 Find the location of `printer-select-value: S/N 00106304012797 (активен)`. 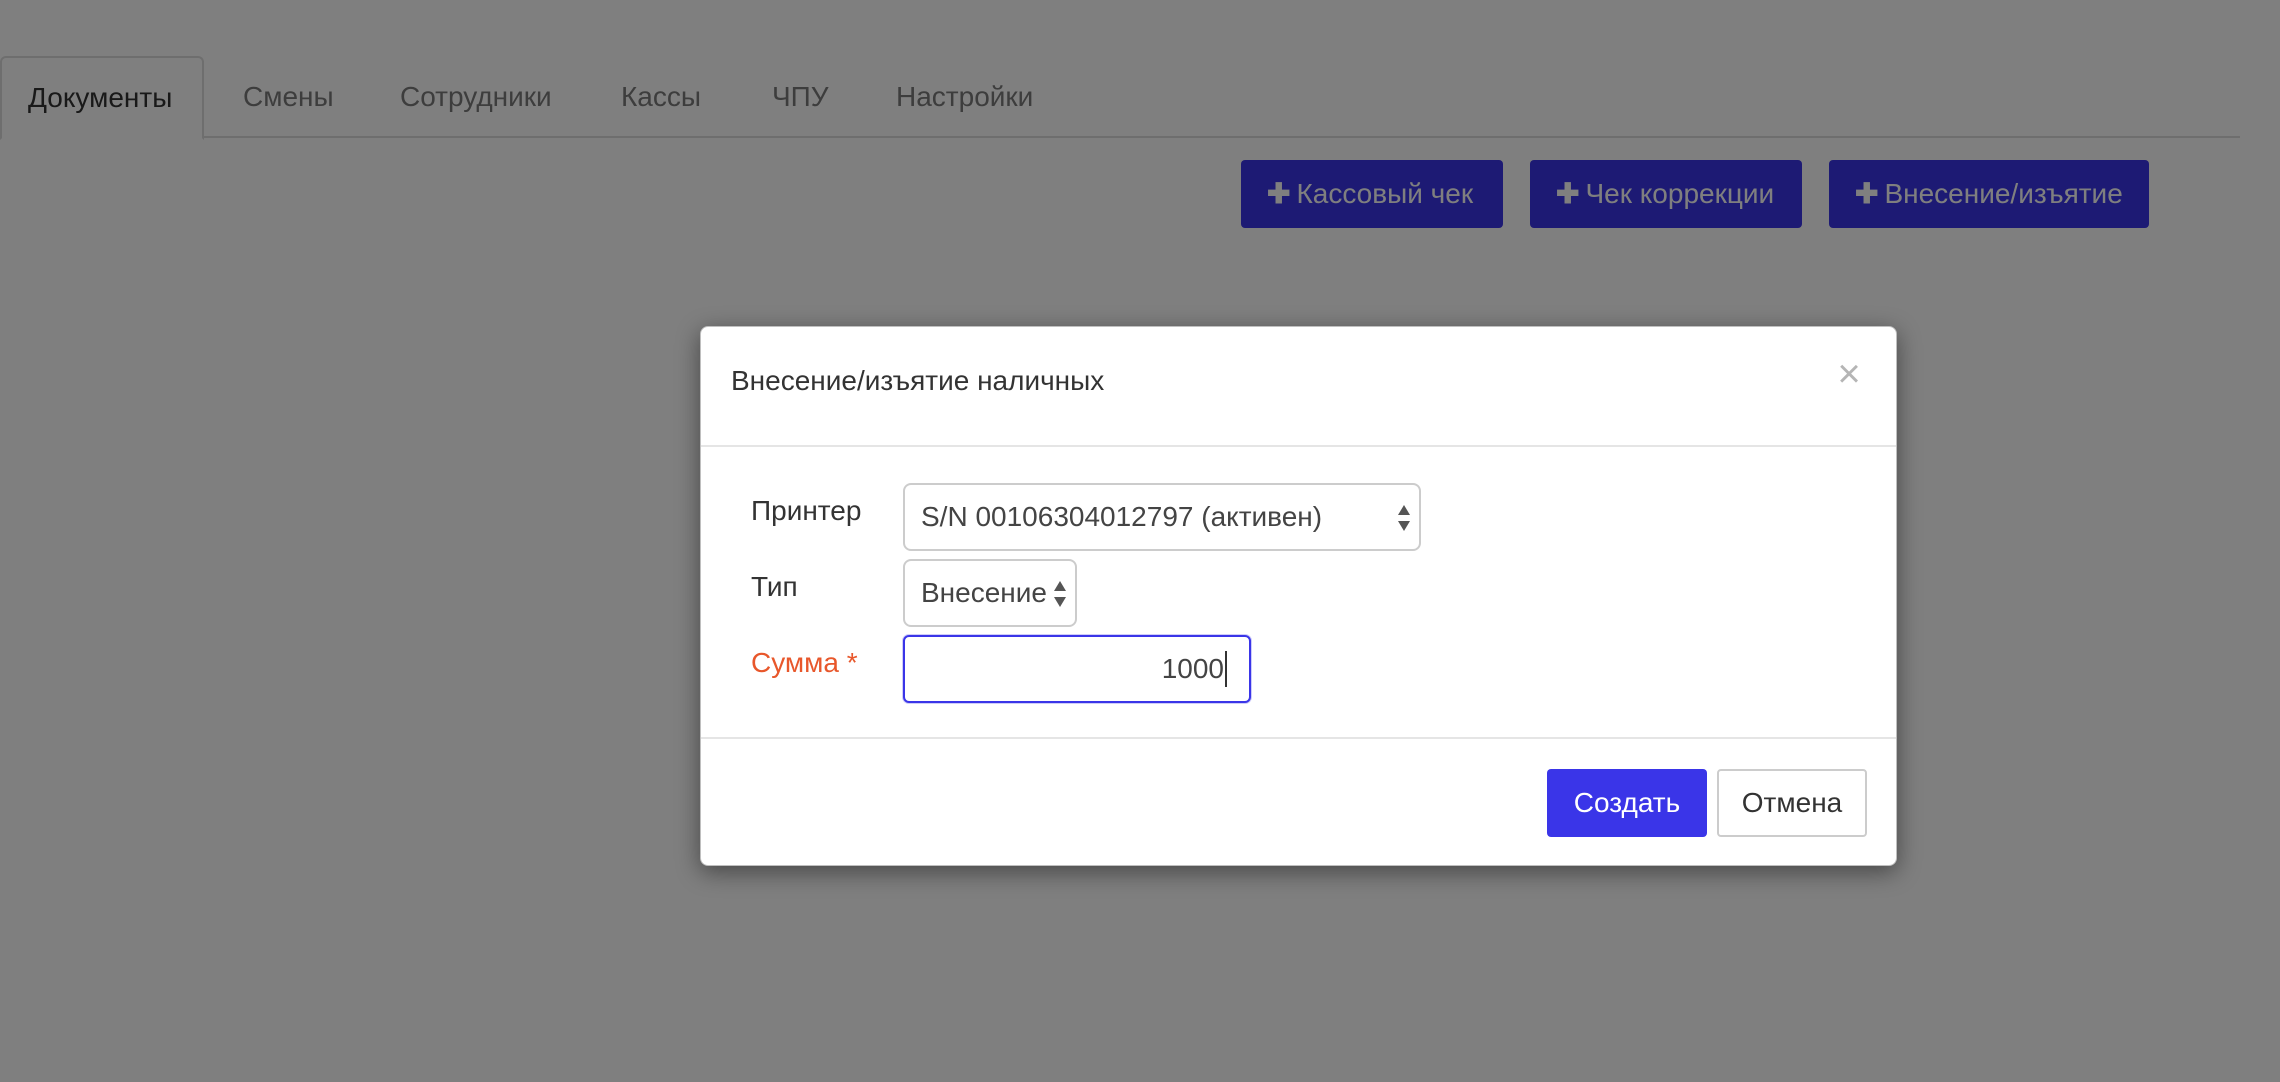

printer-select-value: S/N 00106304012797 (активен) is located at coordinates (1122, 516).